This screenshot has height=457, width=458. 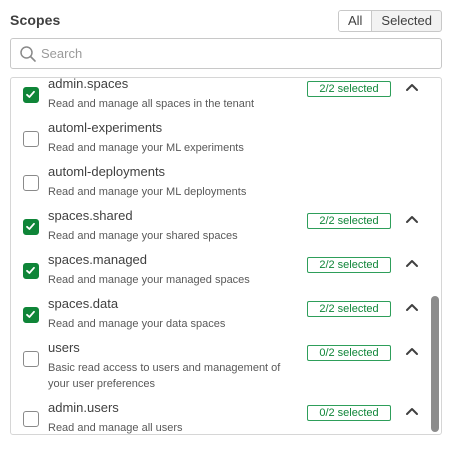 I want to click on scope-name: spaces.data, so click(x=83, y=303).